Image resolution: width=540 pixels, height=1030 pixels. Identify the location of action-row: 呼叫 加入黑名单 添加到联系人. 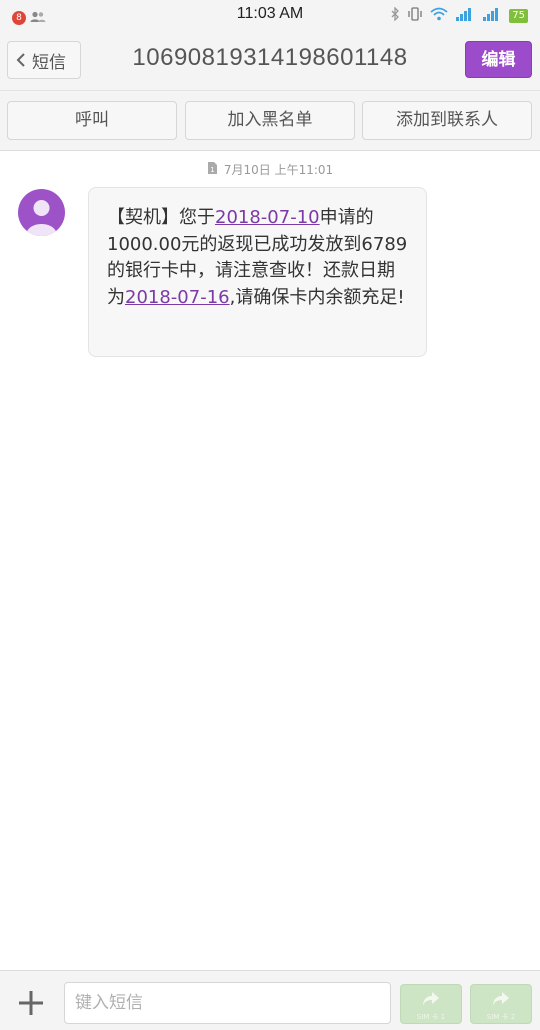
(270, 120).